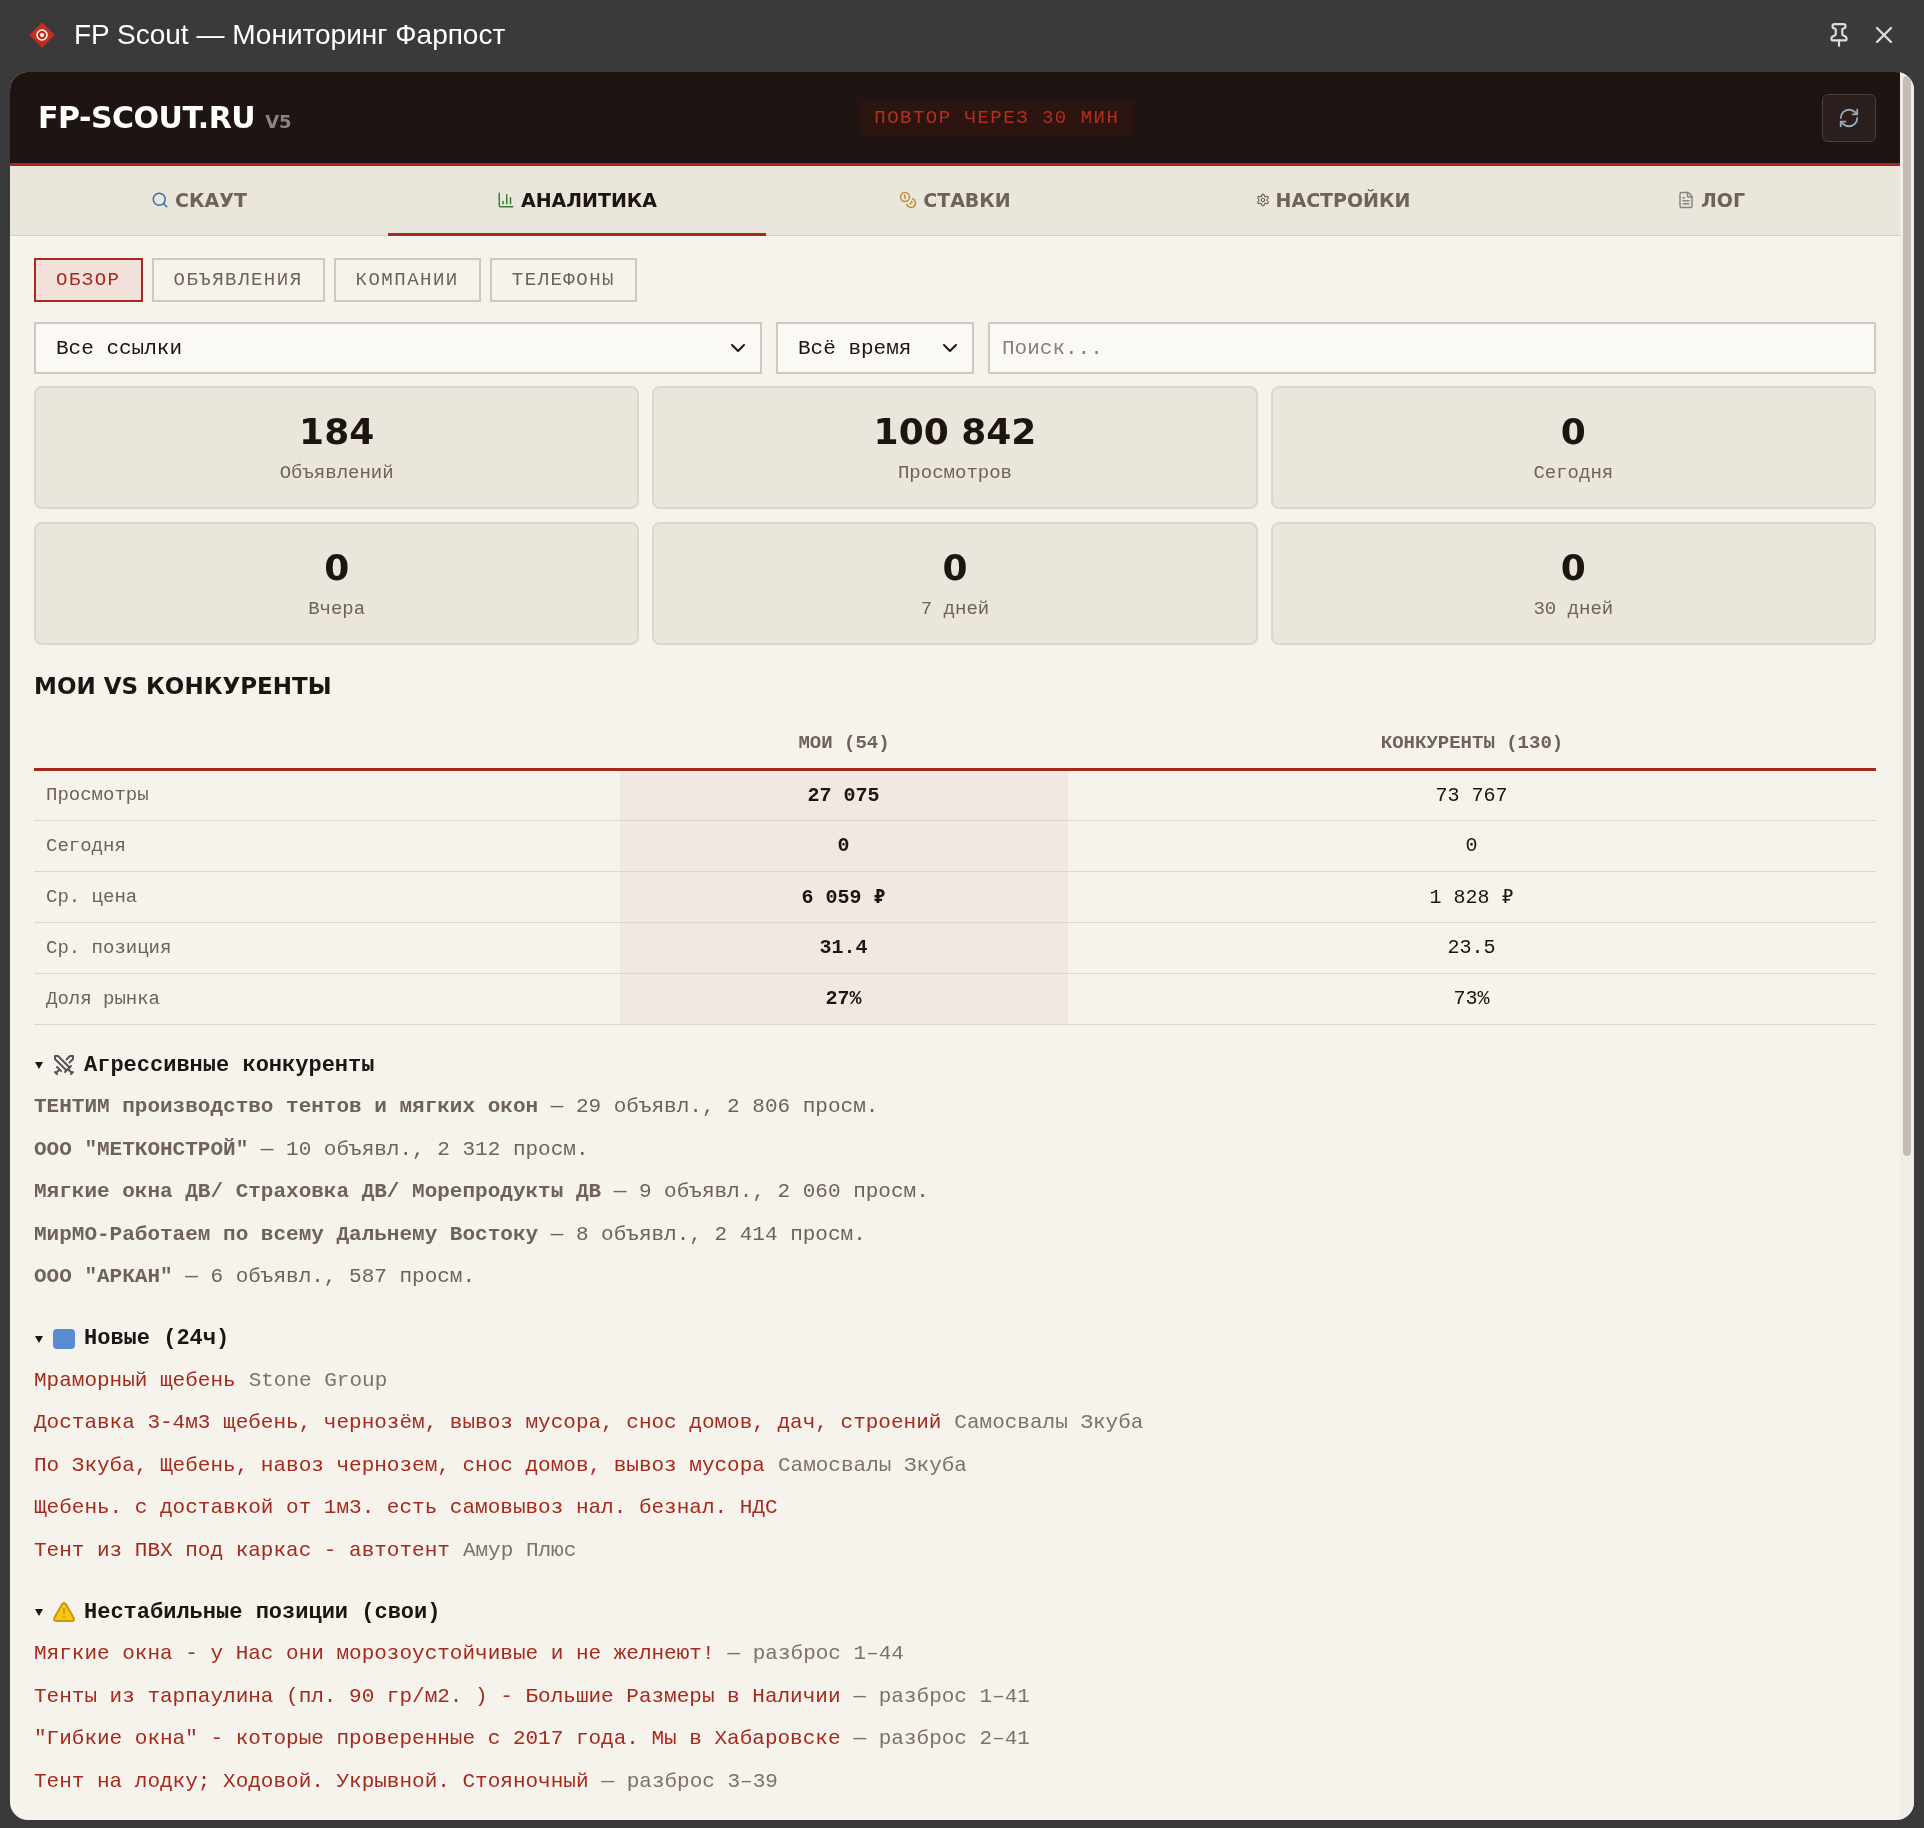  I want to click on table-cell: 6 059 ₽, so click(844, 896).